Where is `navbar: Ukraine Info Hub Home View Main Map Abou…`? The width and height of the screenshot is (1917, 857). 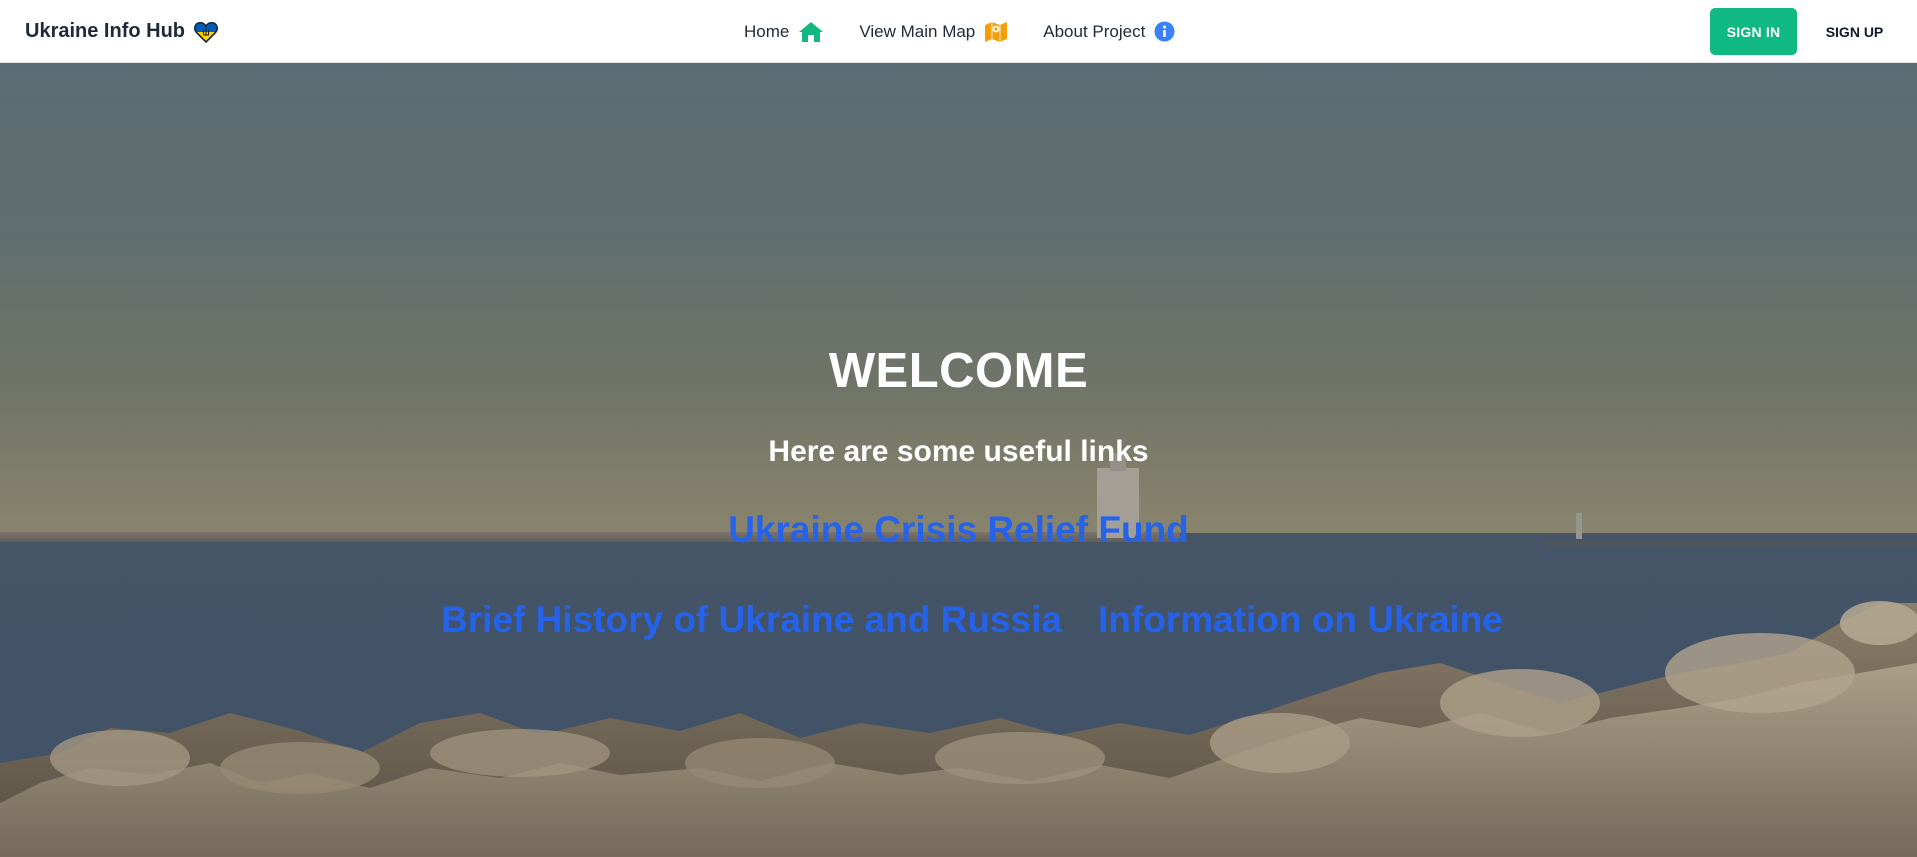 navbar: Ukraine Info Hub Home View Main Map Abou… is located at coordinates (958, 31).